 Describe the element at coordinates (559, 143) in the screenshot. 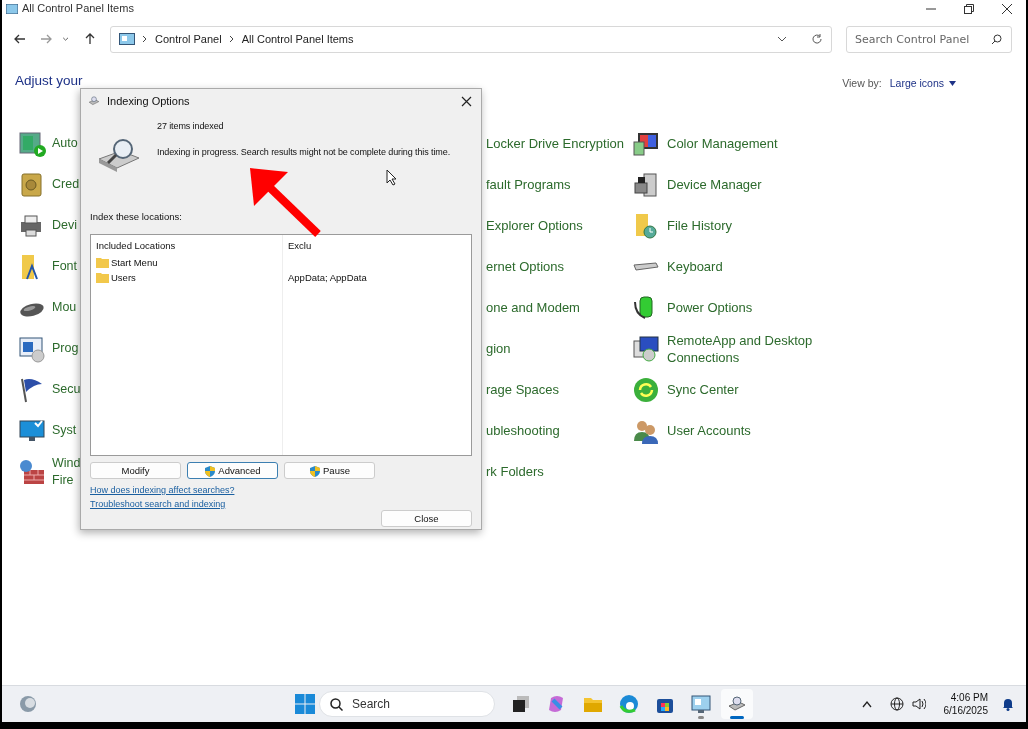

I see `control-panel-item: Locker Drive Encryption` at that location.